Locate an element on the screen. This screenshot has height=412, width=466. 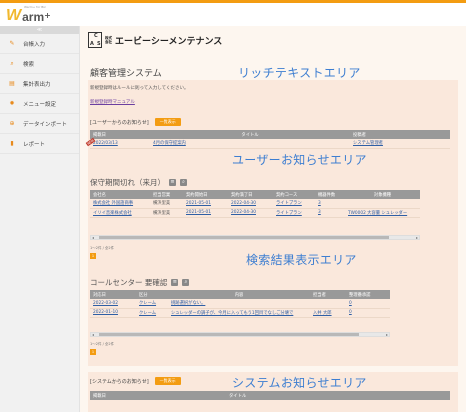
accent-stripe is located at coordinates (233, 1).